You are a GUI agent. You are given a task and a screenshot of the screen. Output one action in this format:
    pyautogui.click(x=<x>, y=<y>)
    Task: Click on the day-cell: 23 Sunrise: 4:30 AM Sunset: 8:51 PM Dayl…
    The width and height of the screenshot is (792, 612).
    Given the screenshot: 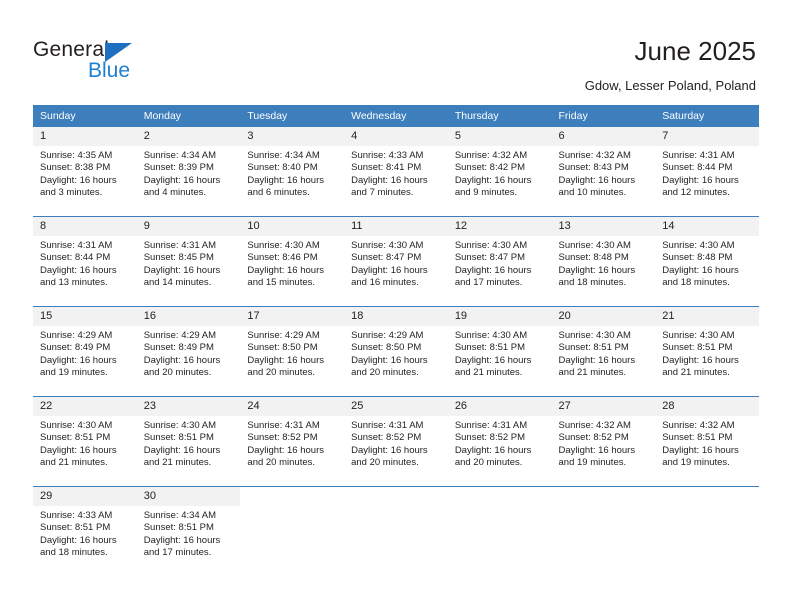 What is the action you would take?
    pyautogui.click(x=188, y=441)
    